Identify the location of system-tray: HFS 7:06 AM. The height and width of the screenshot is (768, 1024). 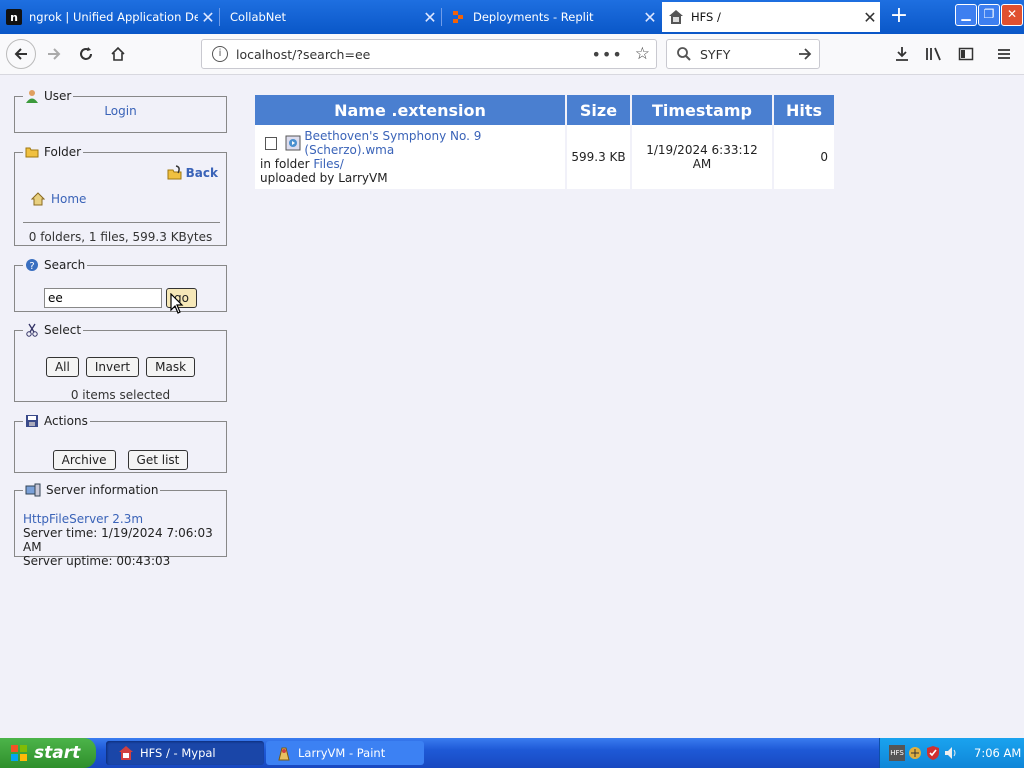
(951, 753).